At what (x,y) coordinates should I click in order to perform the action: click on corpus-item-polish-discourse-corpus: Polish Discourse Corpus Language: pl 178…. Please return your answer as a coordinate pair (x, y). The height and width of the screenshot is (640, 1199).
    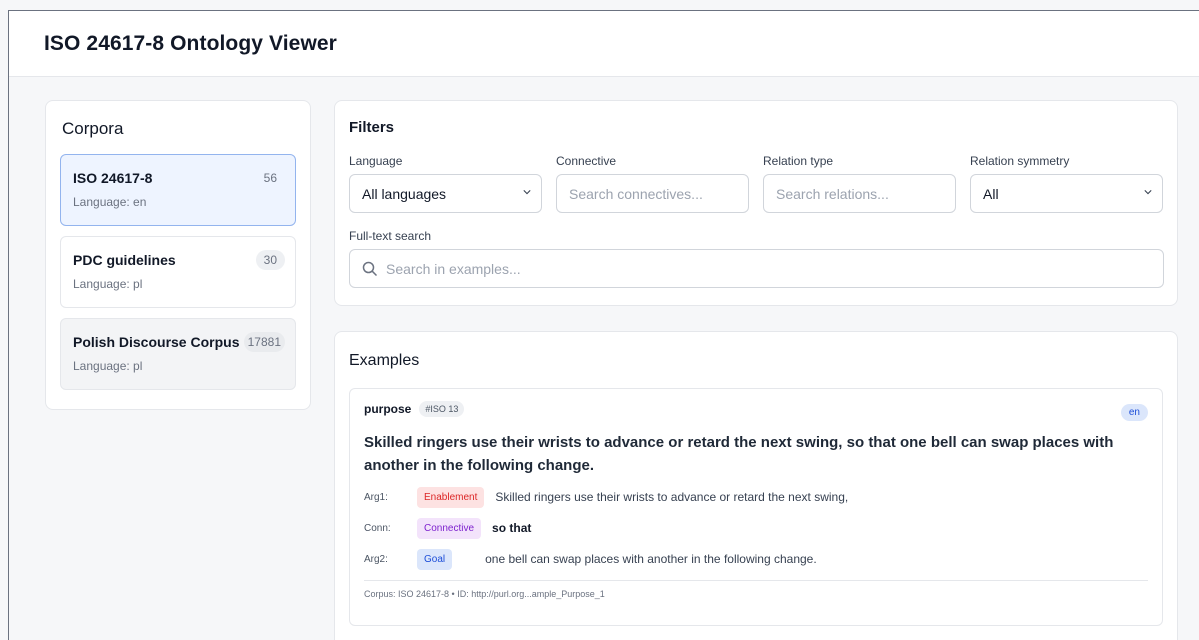
    Looking at the image, I should click on (178, 354).